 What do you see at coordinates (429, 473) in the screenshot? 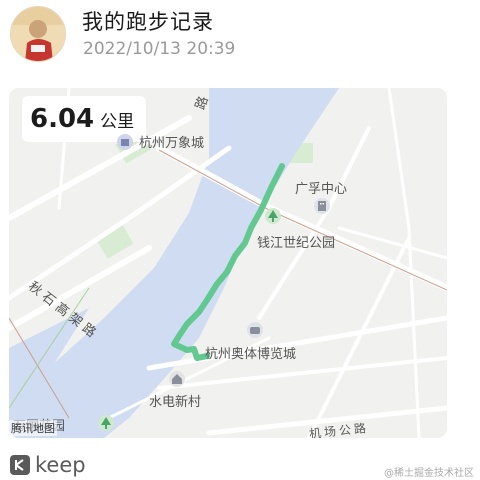
I see `watermark: @稀土掘金技术社区` at bounding box center [429, 473].